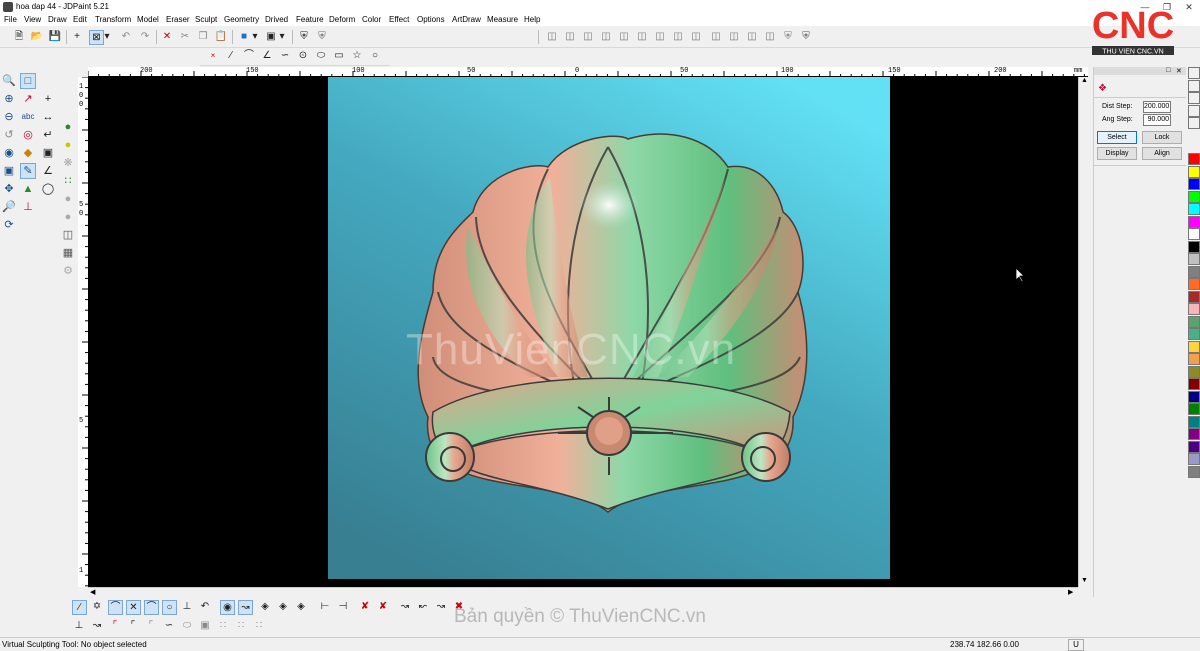 The height and width of the screenshot is (651, 1200). What do you see at coordinates (57, 19) in the screenshot?
I see `menu-draw: Draw` at bounding box center [57, 19].